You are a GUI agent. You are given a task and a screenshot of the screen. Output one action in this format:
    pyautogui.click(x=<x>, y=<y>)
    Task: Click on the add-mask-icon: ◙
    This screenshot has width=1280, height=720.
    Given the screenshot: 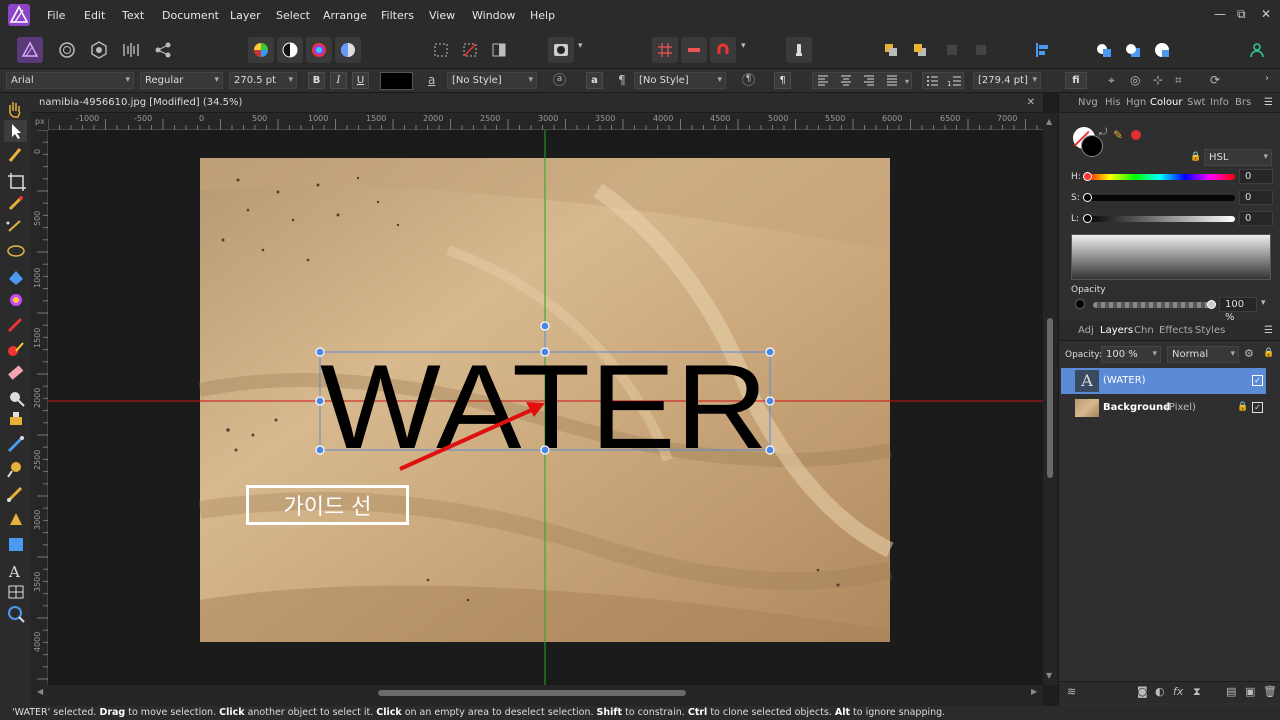 What is the action you would take?
    pyautogui.click(x=1142, y=691)
    